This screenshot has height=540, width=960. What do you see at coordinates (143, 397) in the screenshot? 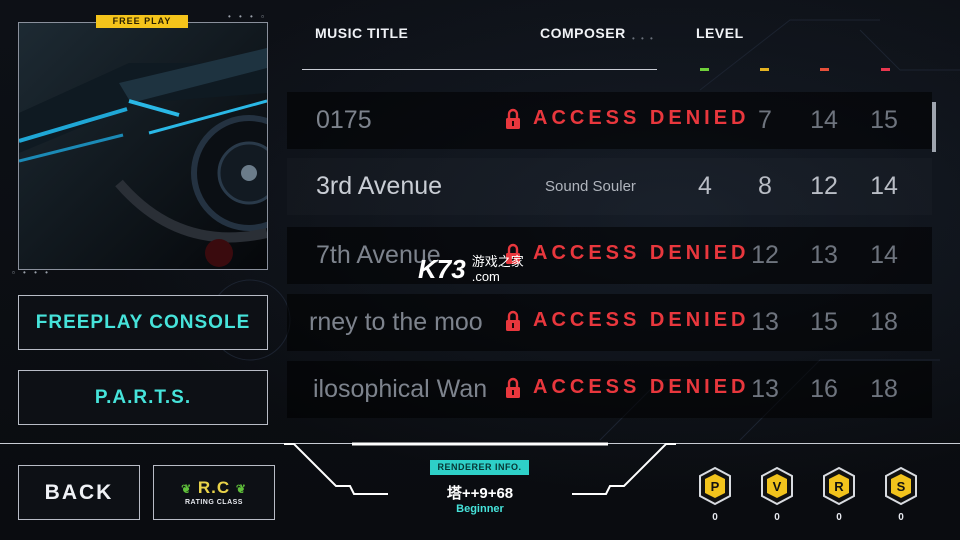
I see `parts-button: P.A.R.T.S.` at bounding box center [143, 397].